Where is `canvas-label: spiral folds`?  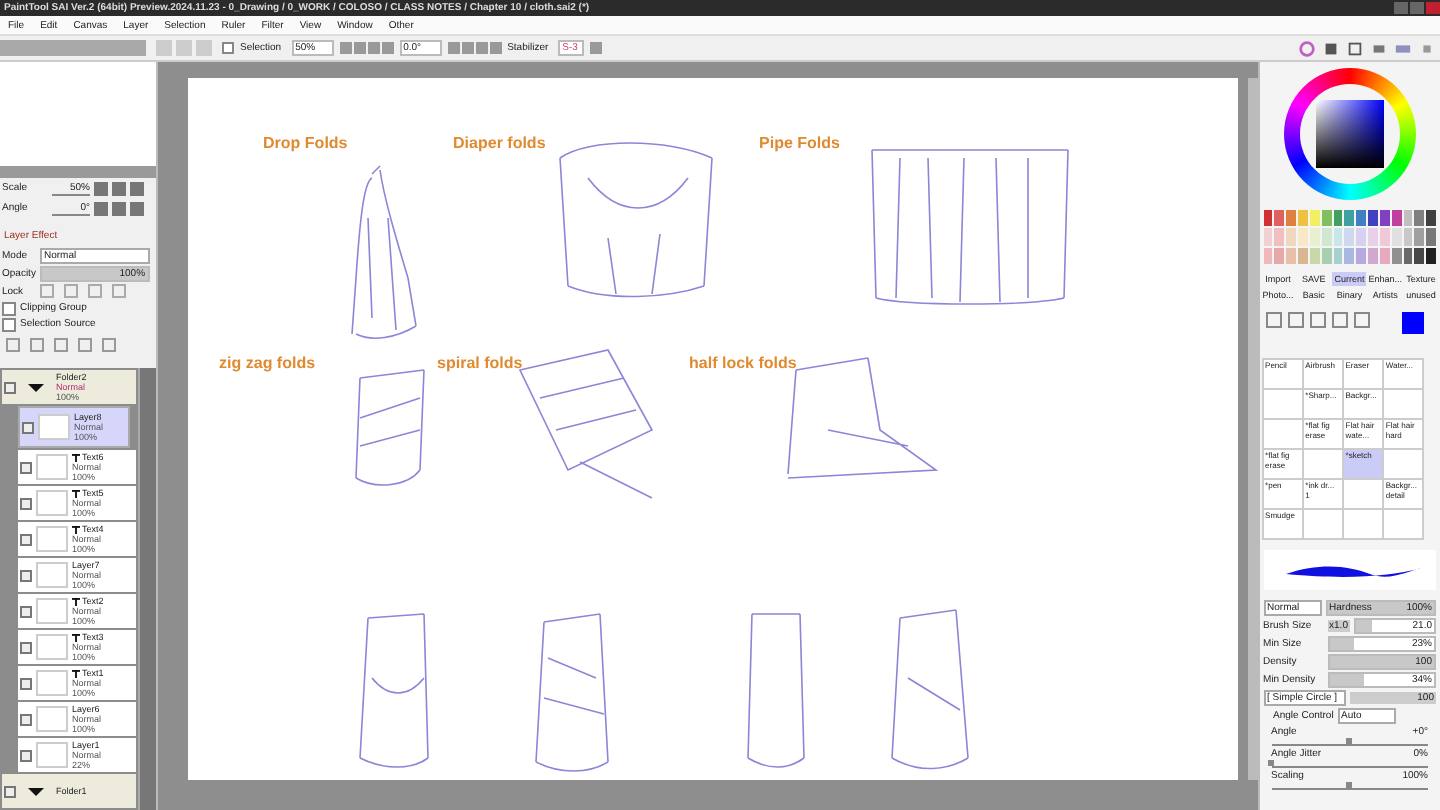
canvas-label: spiral folds is located at coordinates (480, 363).